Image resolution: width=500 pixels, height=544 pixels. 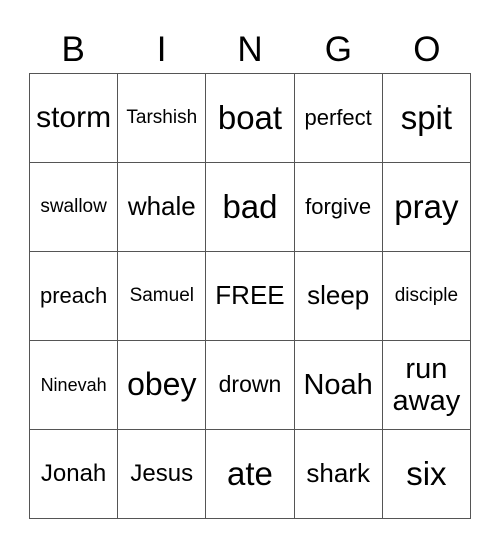 What do you see at coordinates (161, 49) in the screenshot?
I see `header-letter-i: I` at bounding box center [161, 49].